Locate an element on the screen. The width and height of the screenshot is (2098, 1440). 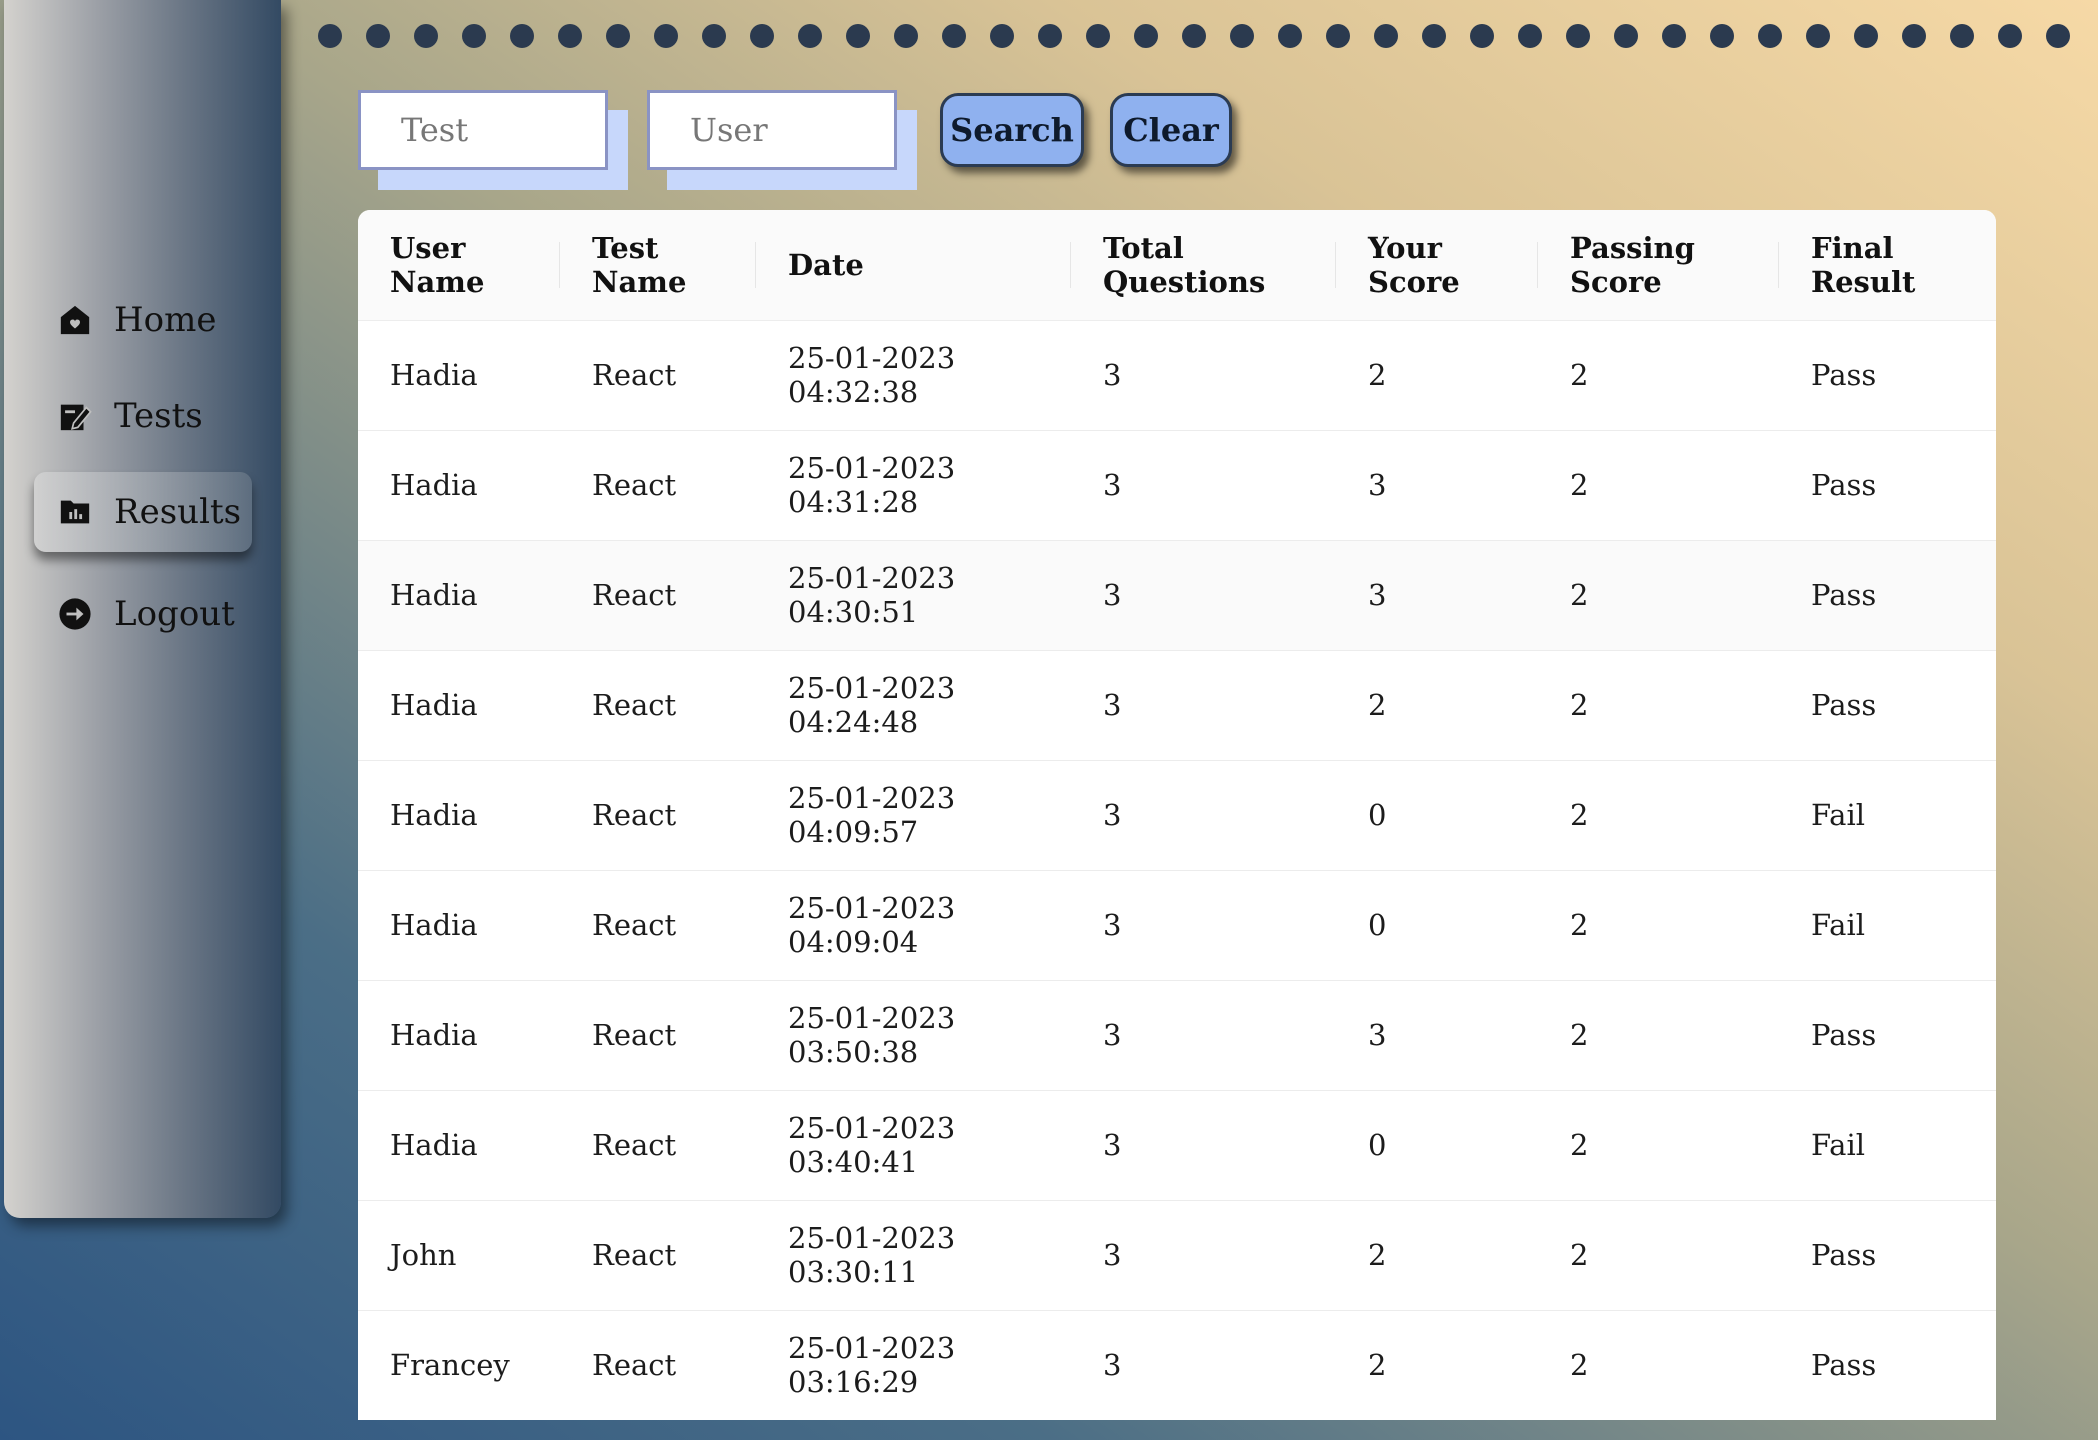
table-cell: Francey is located at coordinates (459, 1365).